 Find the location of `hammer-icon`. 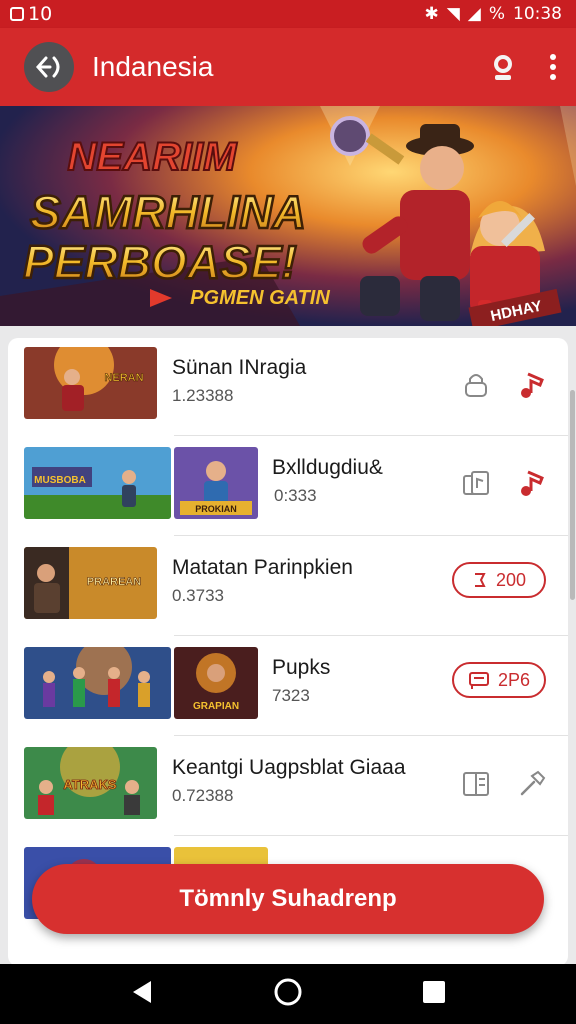

hammer-icon is located at coordinates (533, 783).